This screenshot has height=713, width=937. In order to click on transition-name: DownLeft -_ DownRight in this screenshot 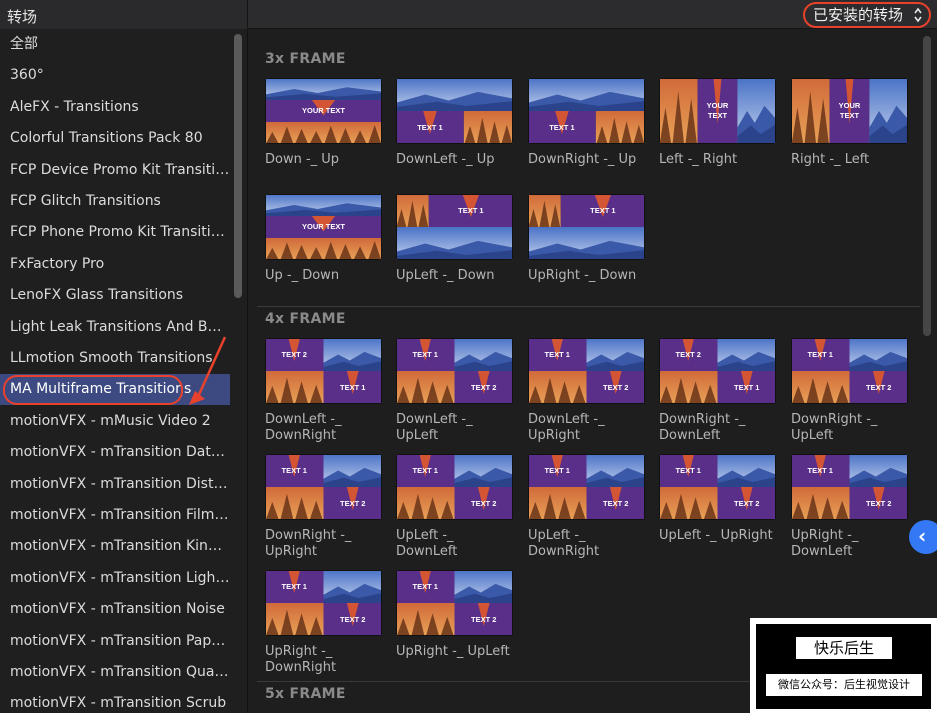, I will do `click(303, 427)`.